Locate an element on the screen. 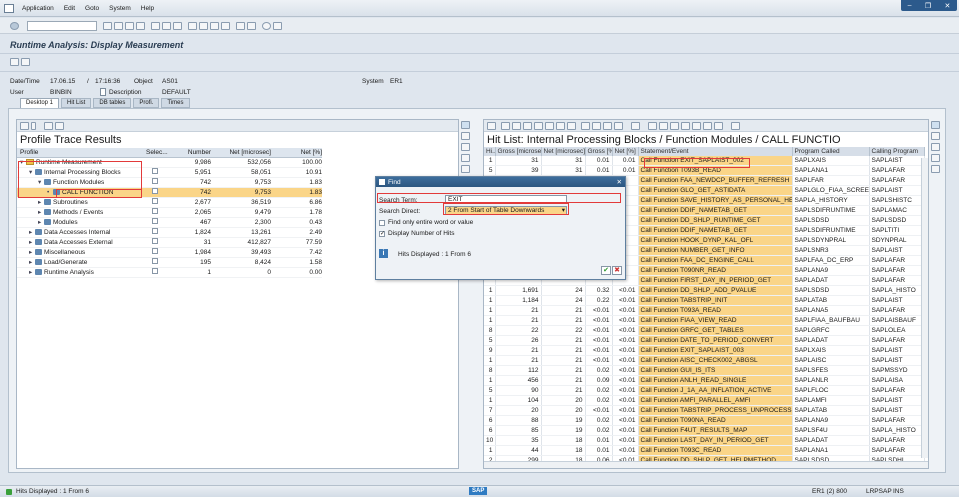  col-profile: Profile is located at coordinates (81, 153).